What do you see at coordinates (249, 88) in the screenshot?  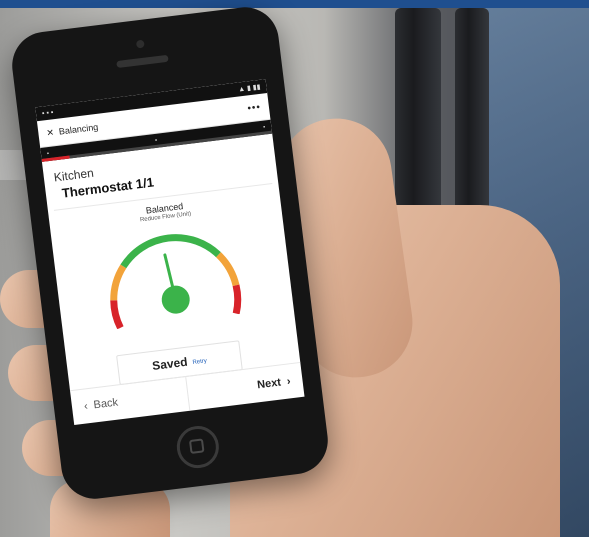 I see `status-icons-right: ▲ ▮ ▮▮` at bounding box center [249, 88].